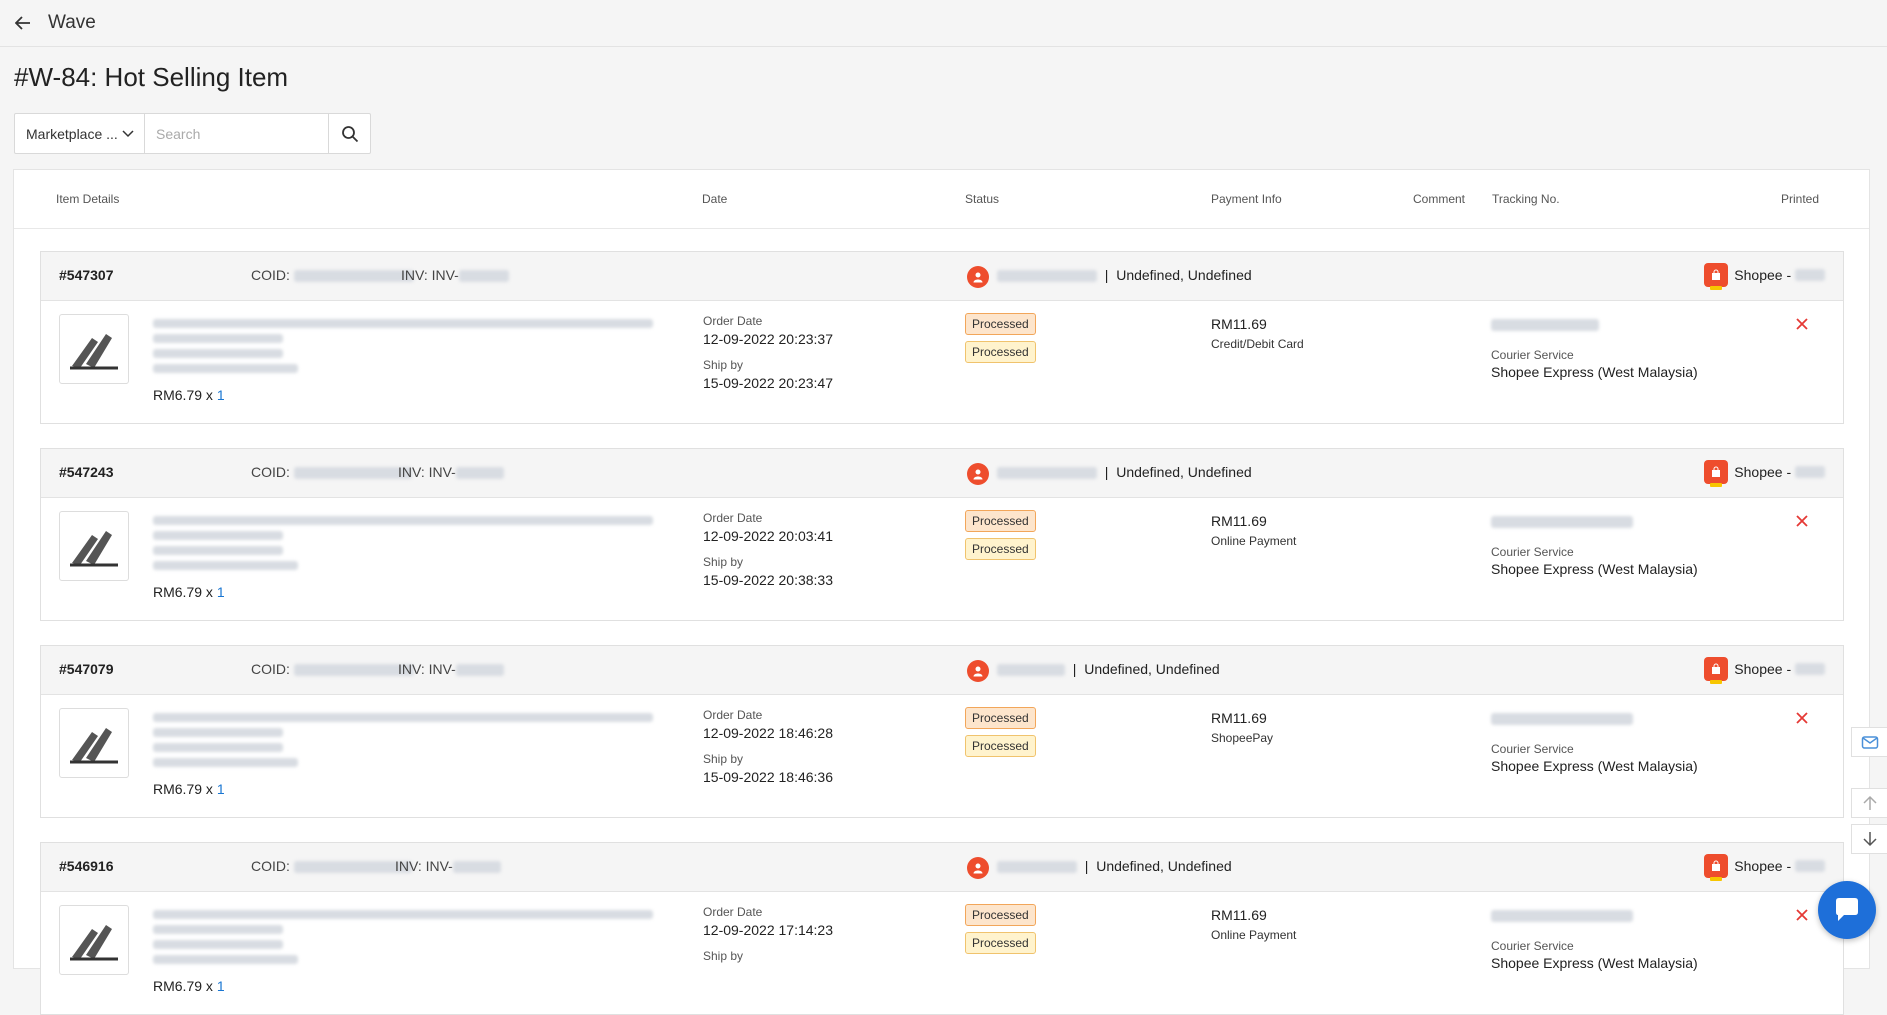  What do you see at coordinates (72, 22) in the screenshot?
I see `app-title: Wave` at bounding box center [72, 22].